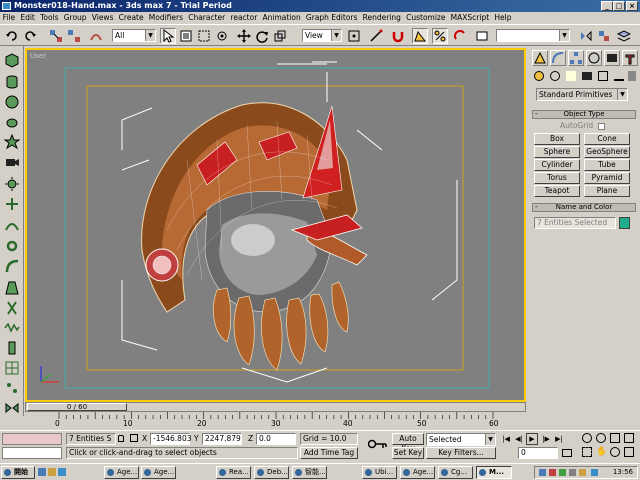  What do you see at coordinates (571, 76) in the screenshot?
I see `lights-icon` at bounding box center [571, 76].